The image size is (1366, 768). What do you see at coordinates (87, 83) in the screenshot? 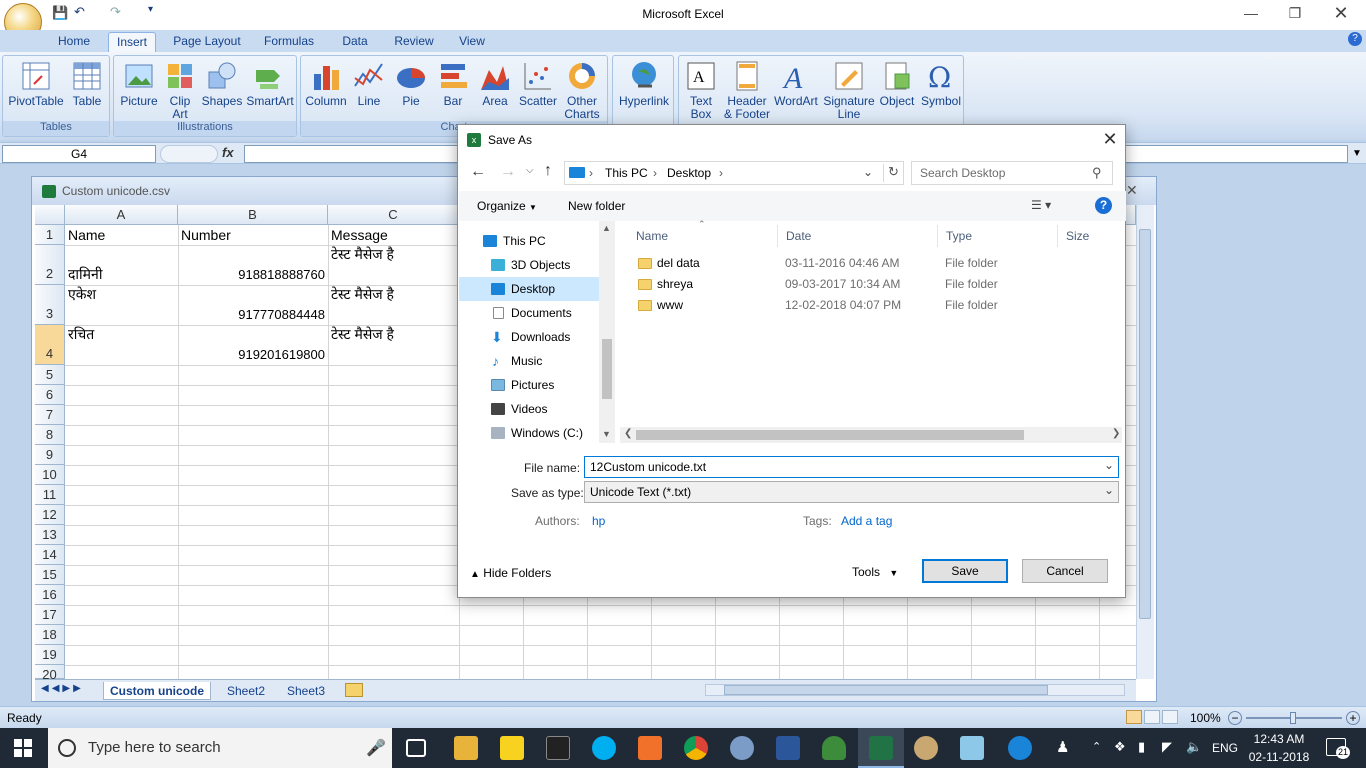
I see `table-button: Table` at bounding box center [87, 83].